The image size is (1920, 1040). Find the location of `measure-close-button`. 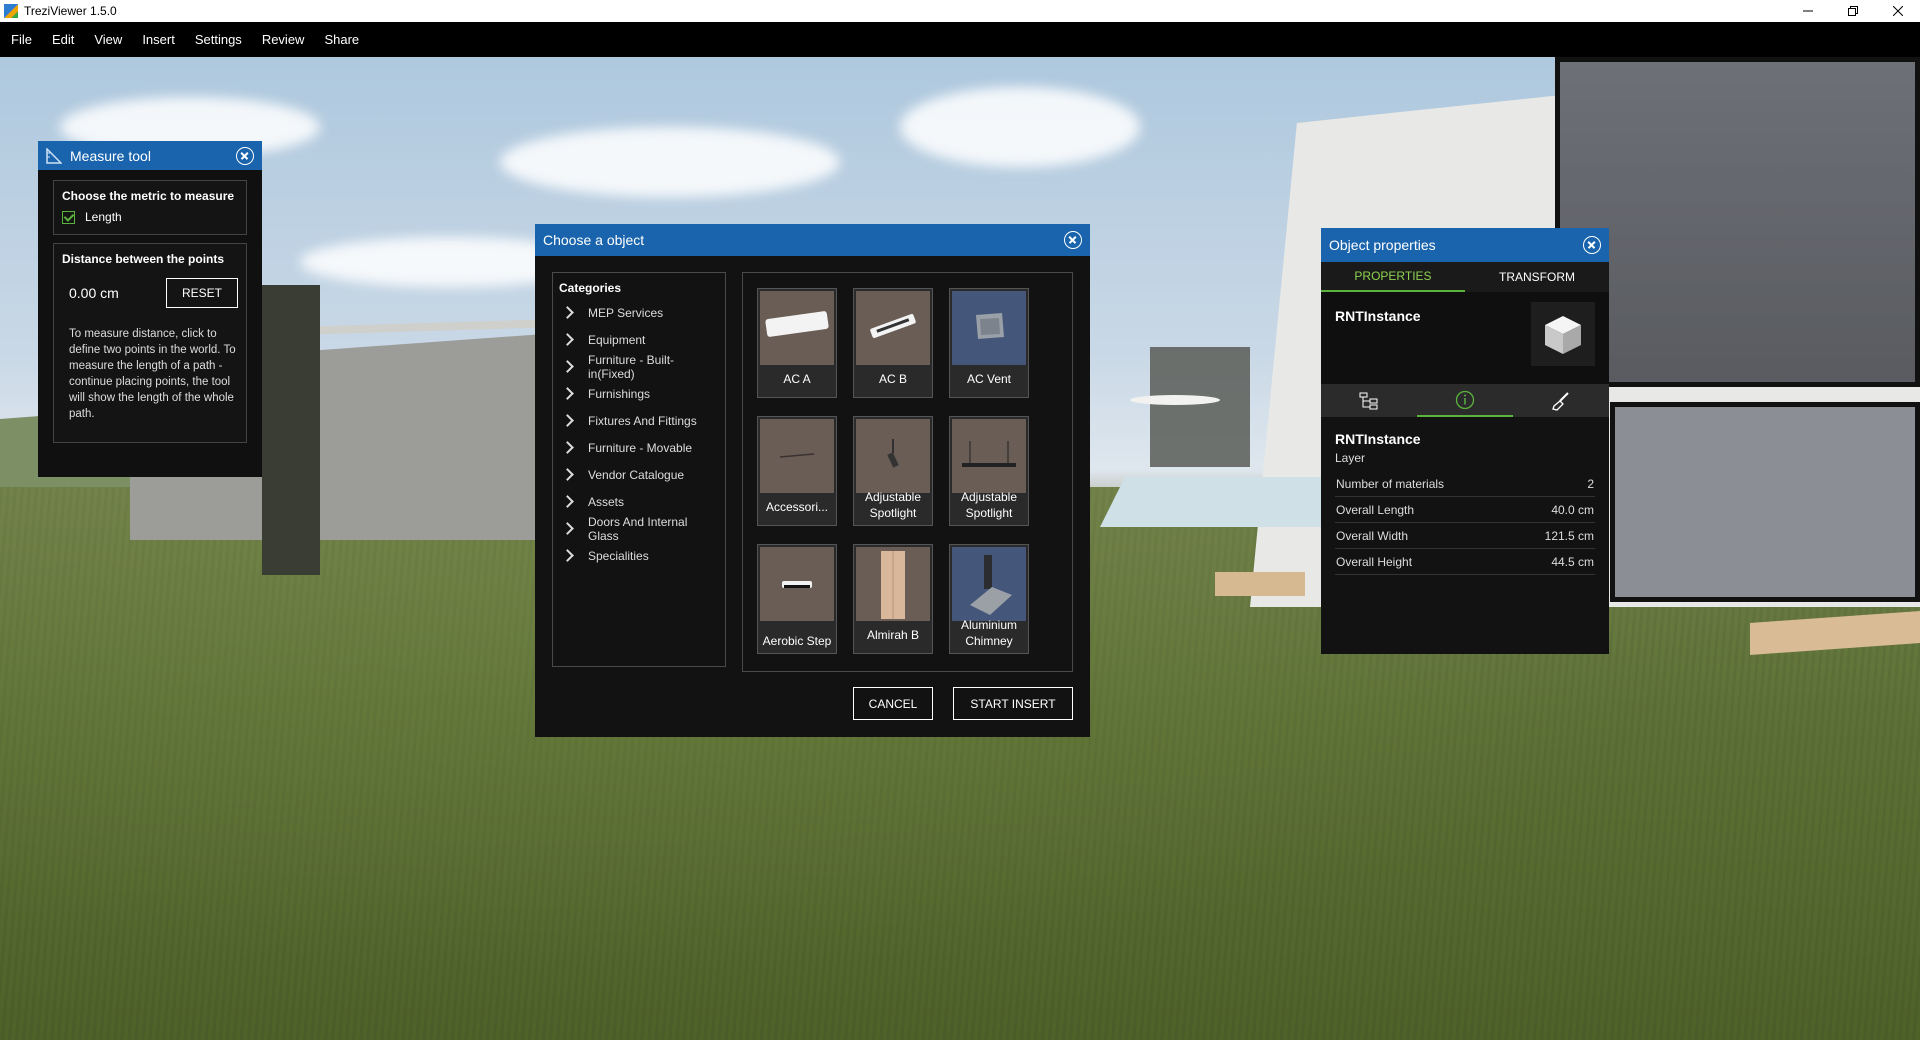

measure-close-button is located at coordinates (245, 155).